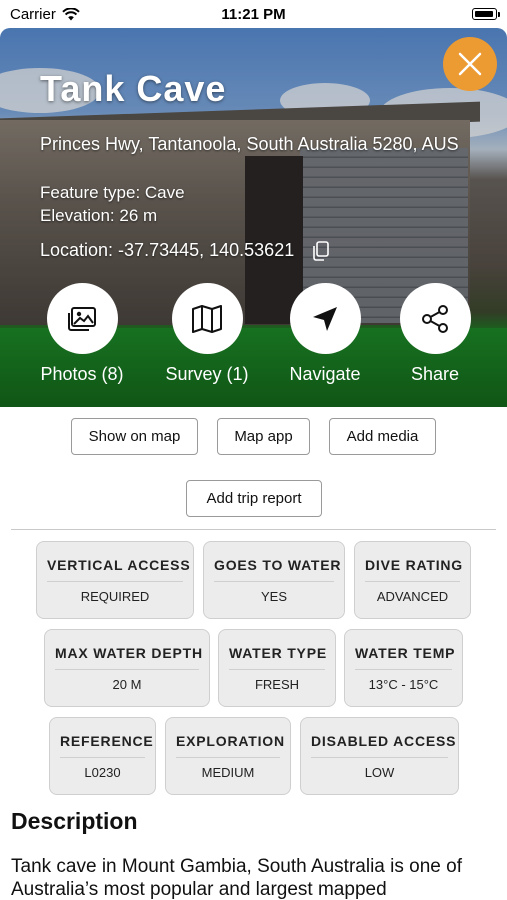 Image resolution: width=507 pixels, height=900 pixels. Describe the element at coordinates (382, 436) in the screenshot. I see `add-media-button: Add media` at that location.